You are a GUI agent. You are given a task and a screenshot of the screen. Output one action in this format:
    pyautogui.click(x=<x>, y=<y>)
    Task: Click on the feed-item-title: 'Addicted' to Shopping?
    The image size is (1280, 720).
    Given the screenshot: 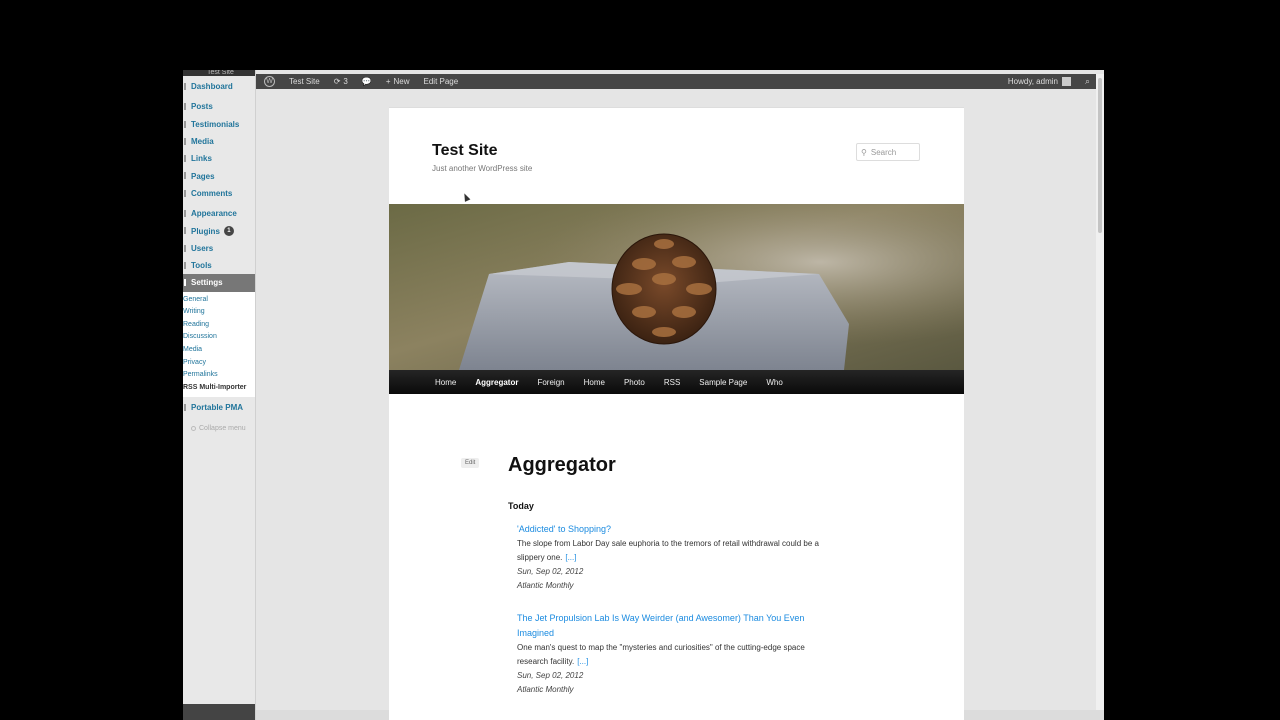 What is the action you would take?
    pyautogui.click(x=677, y=529)
    